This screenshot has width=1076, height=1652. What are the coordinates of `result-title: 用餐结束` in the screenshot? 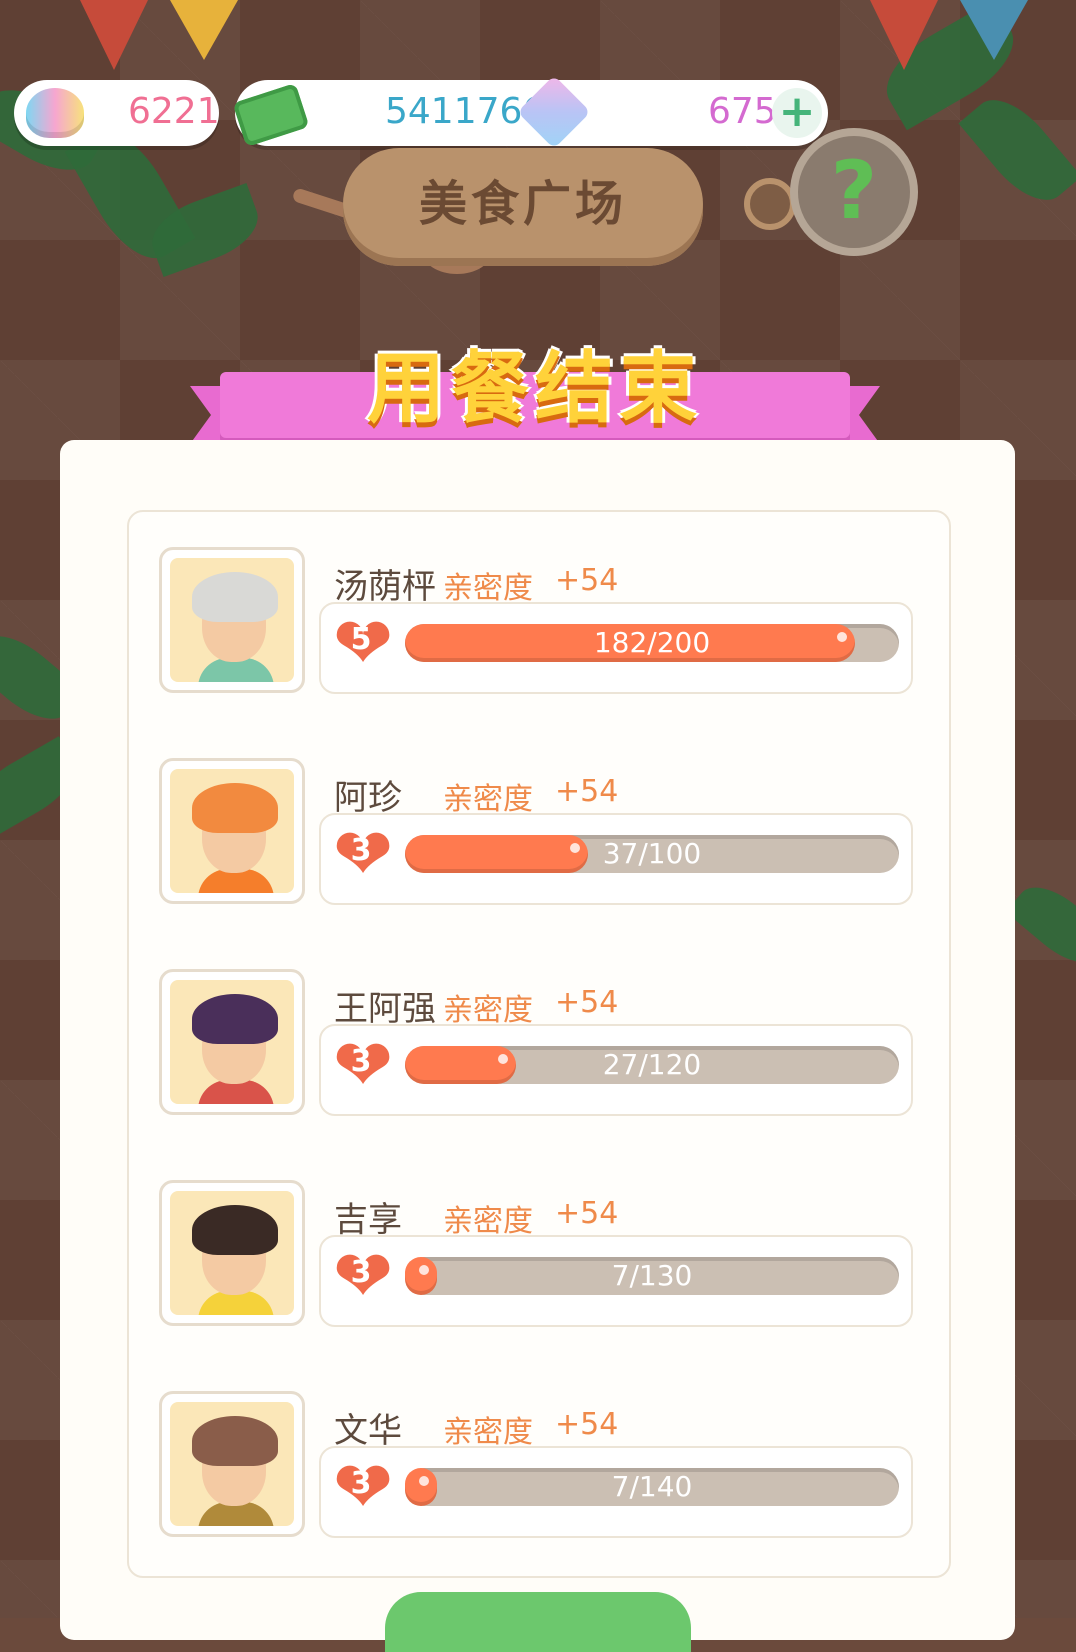 It's located at (534, 389).